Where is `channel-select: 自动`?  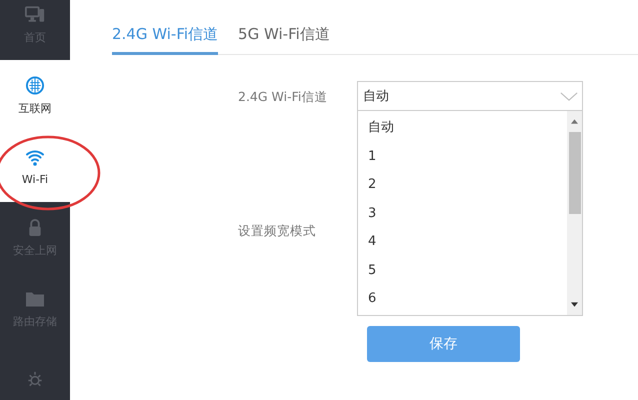 channel-select: 自动 is located at coordinates (470, 96).